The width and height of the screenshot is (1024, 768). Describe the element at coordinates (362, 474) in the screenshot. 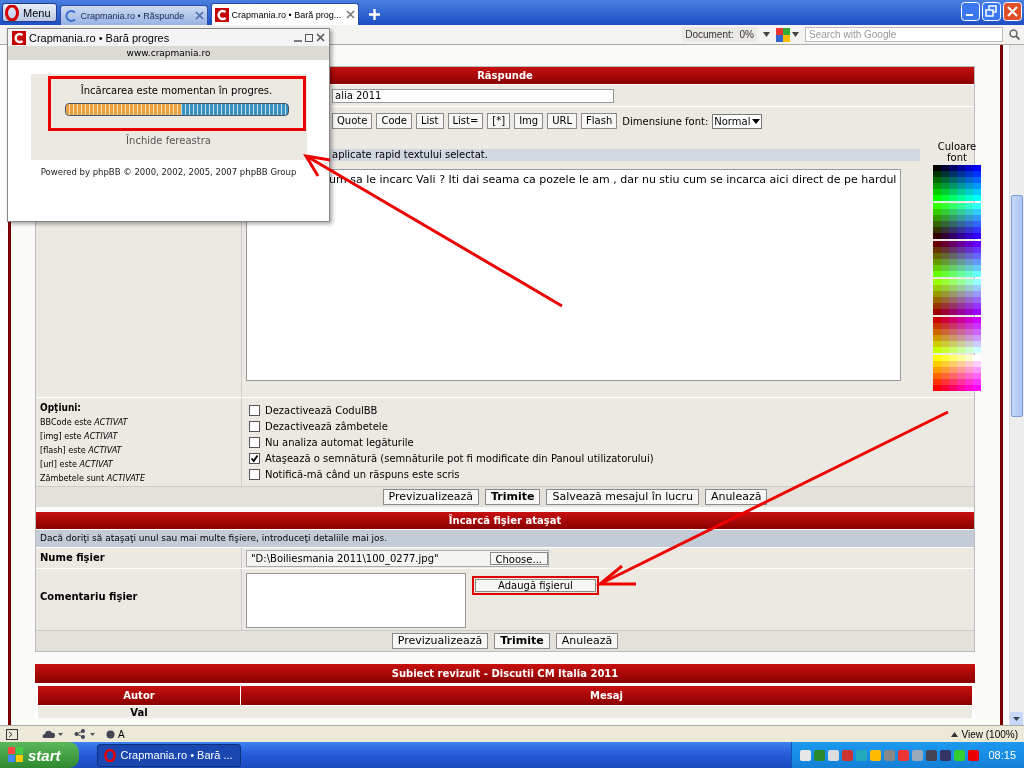

I see `checkbox-label: Notifică-mă când un răspuns este scris` at that location.